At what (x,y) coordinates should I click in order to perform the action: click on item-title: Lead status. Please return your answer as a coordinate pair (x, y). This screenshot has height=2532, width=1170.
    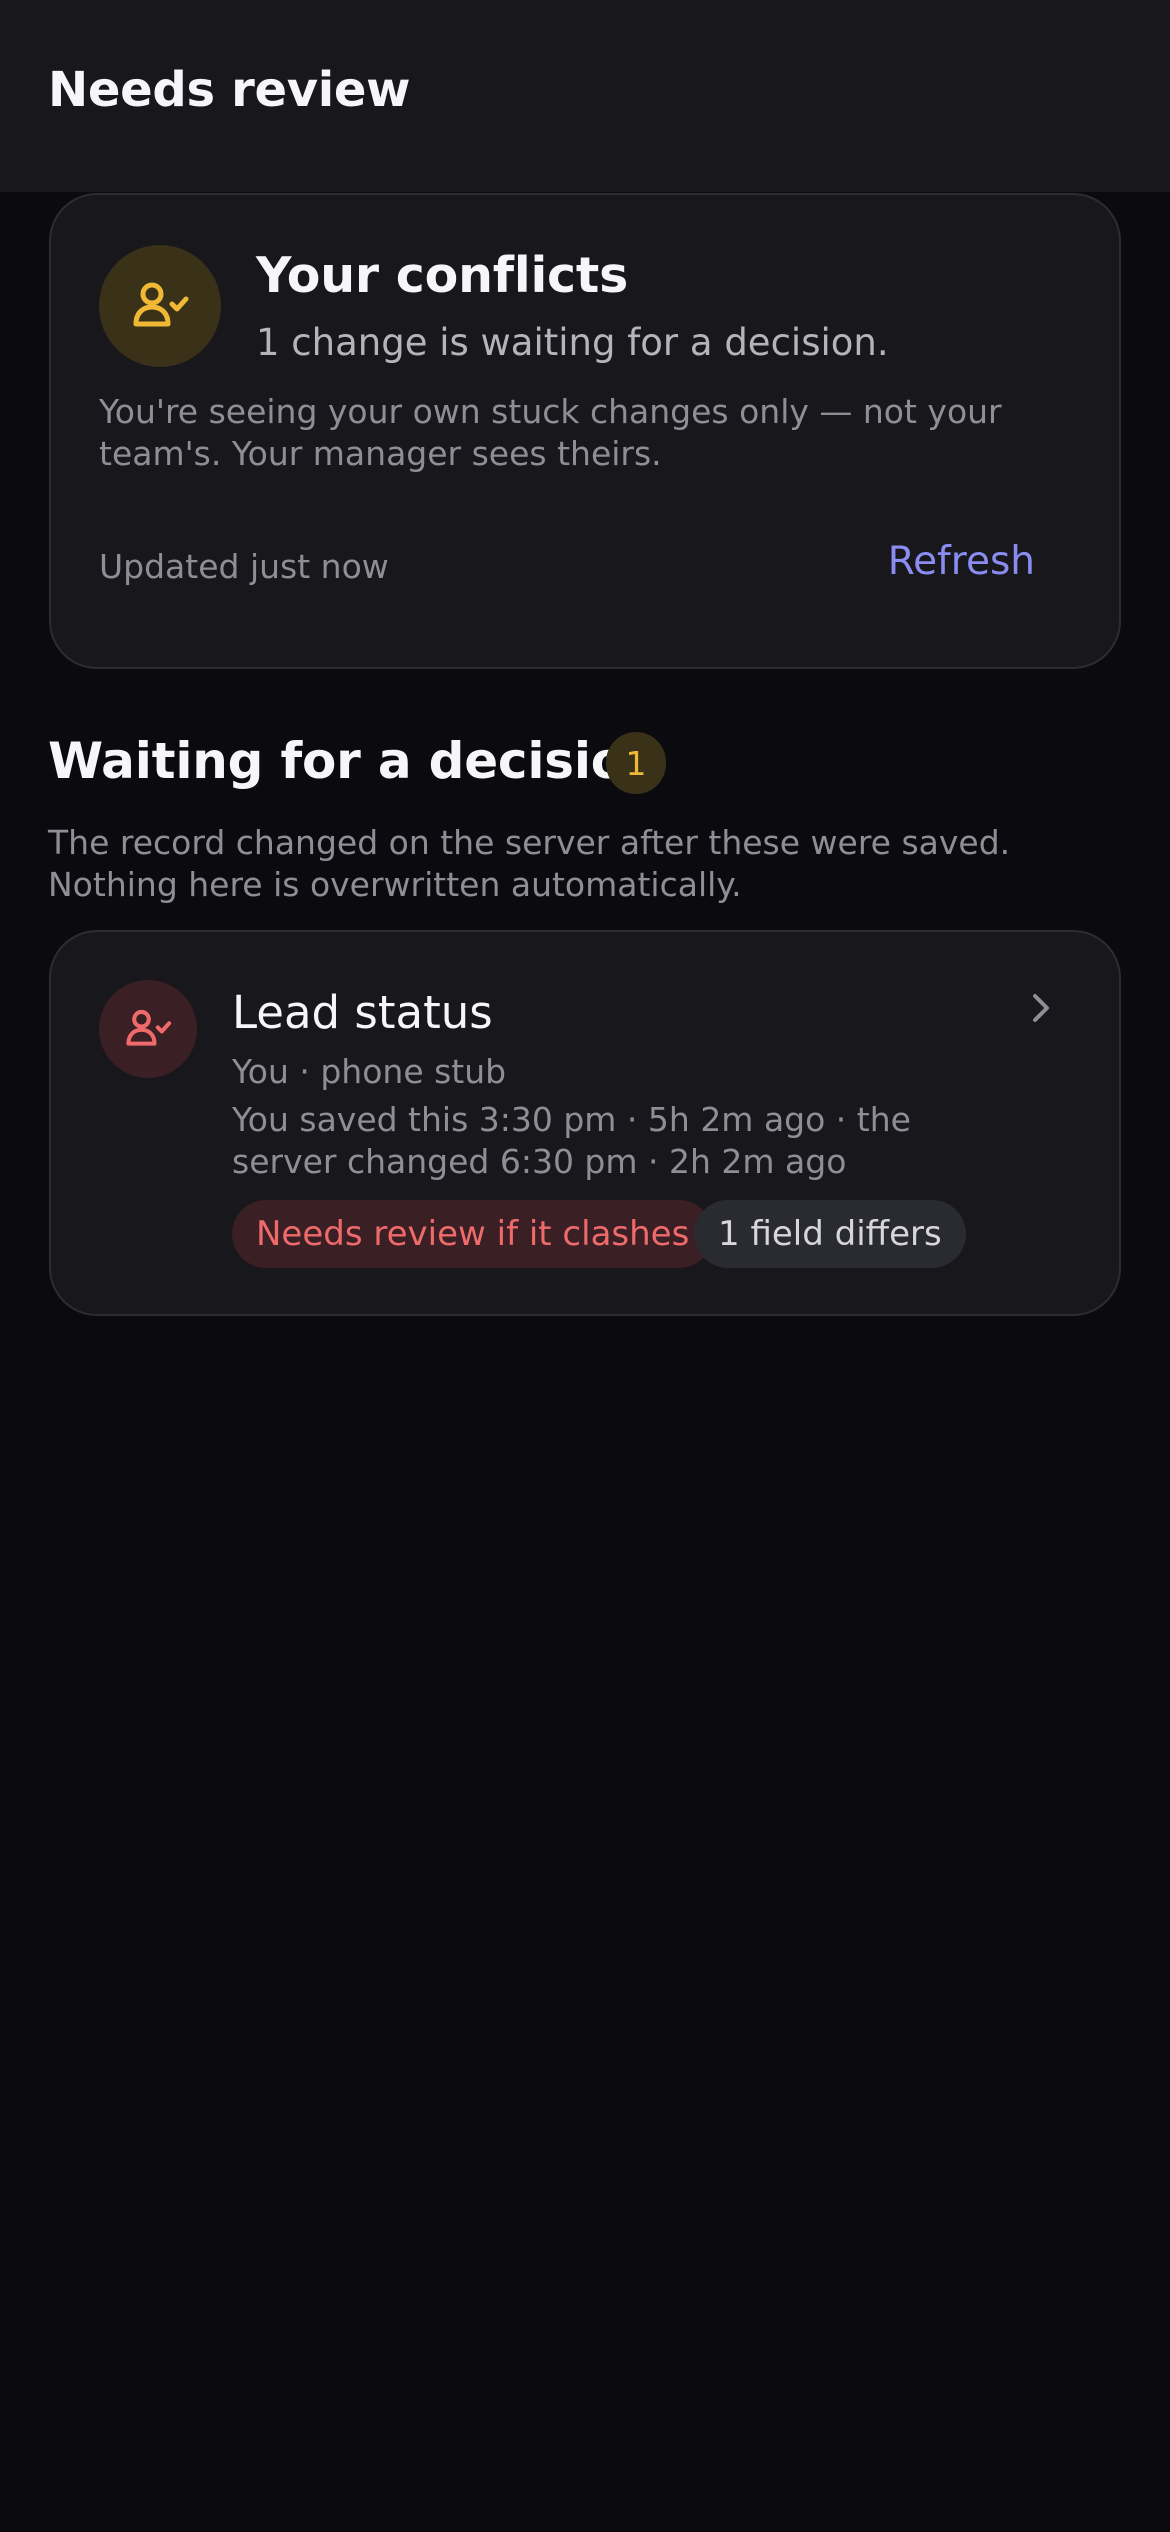
    Looking at the image, I should click on (362, 1012).